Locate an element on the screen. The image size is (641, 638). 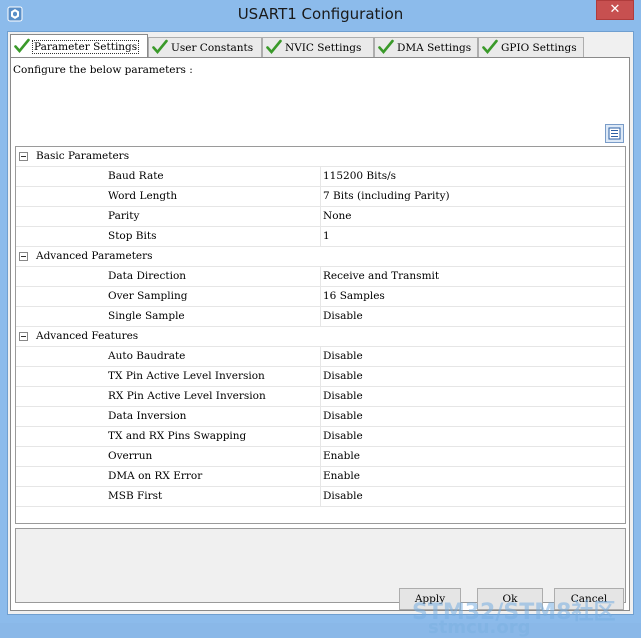
param-name: Word Length is located at coordinates (143, 196).